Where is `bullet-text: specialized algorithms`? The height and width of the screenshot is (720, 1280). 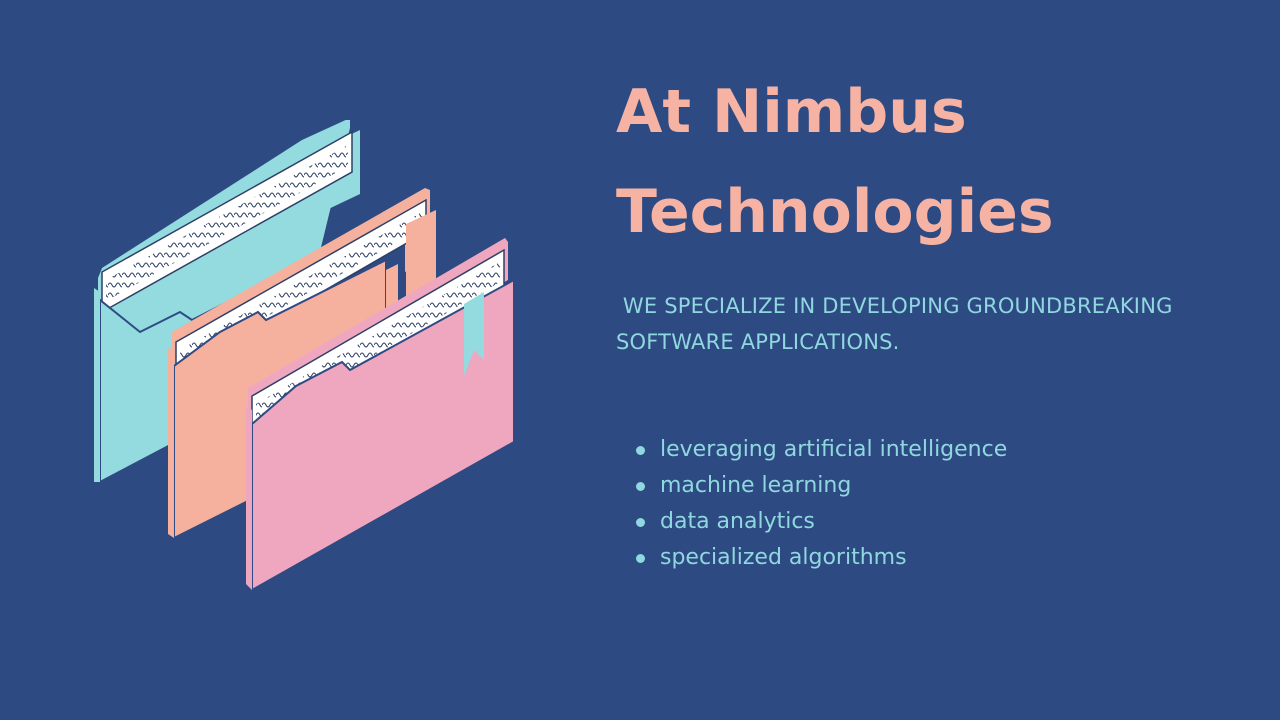 bullet-text: specialized algorithms is located at coordinates (783, 557).